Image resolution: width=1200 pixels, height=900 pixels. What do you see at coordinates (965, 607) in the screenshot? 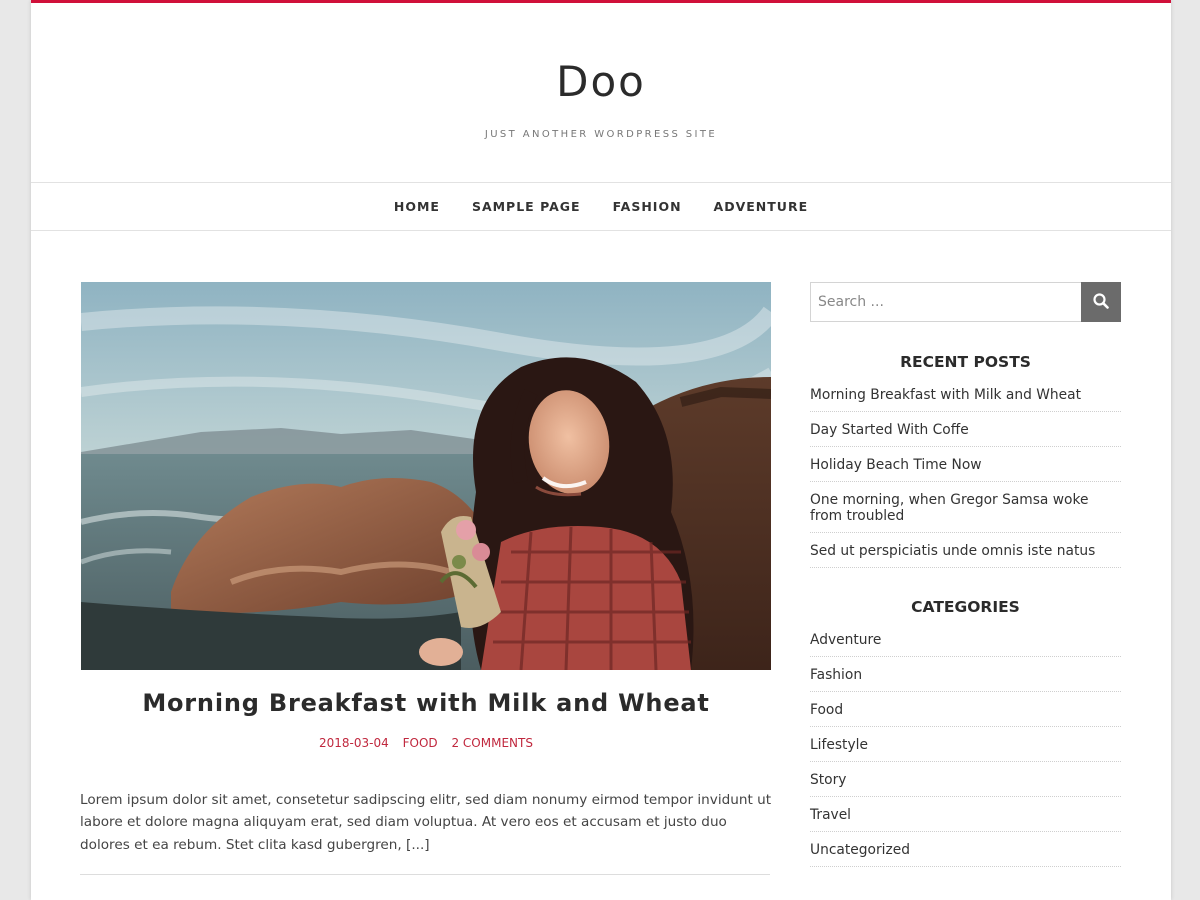
I see `categories-title: CATEGORIES` at bounding box center [965, 607].